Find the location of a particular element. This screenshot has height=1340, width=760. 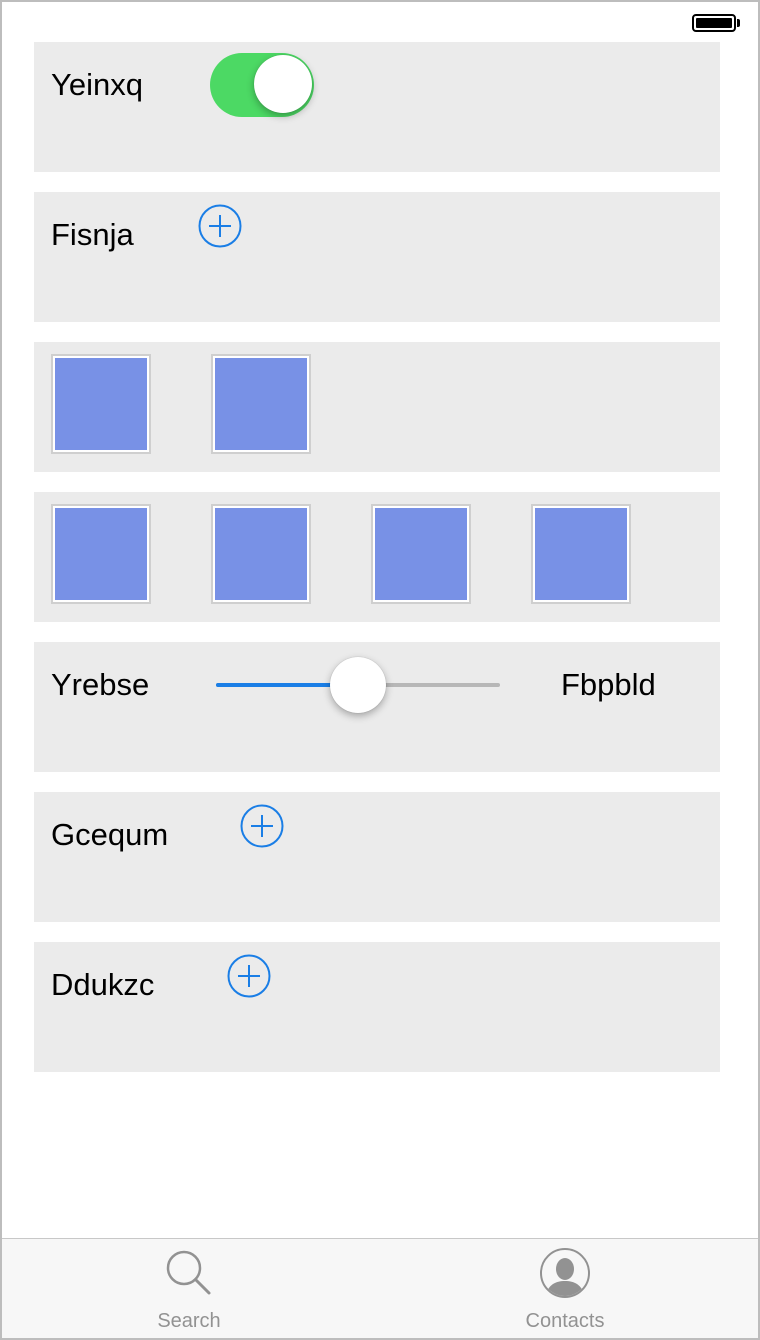

gcequm-row: Gcequm is located at coordinates (377, 857).